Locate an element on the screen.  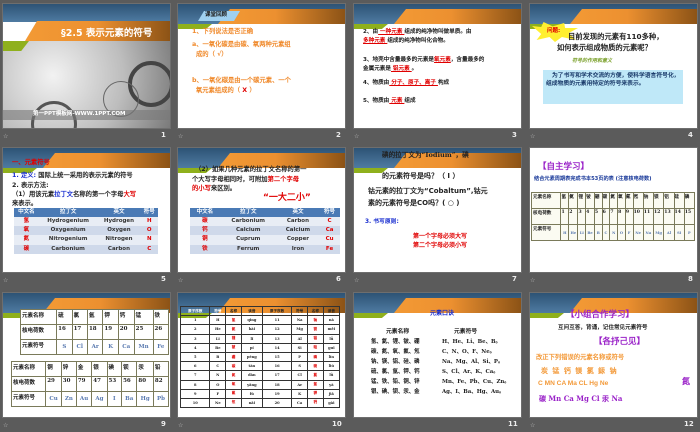
table-cell: 20 is located at coordinates (277, 403).